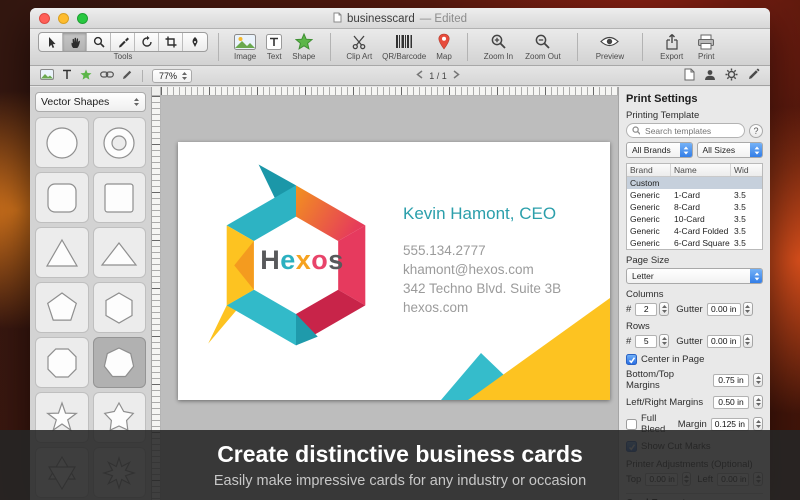  What do you see at coordinates (400, 454) in the screenshot?
I see `banner-title: Create distinctive business cards` at bounding box center [400, 454].